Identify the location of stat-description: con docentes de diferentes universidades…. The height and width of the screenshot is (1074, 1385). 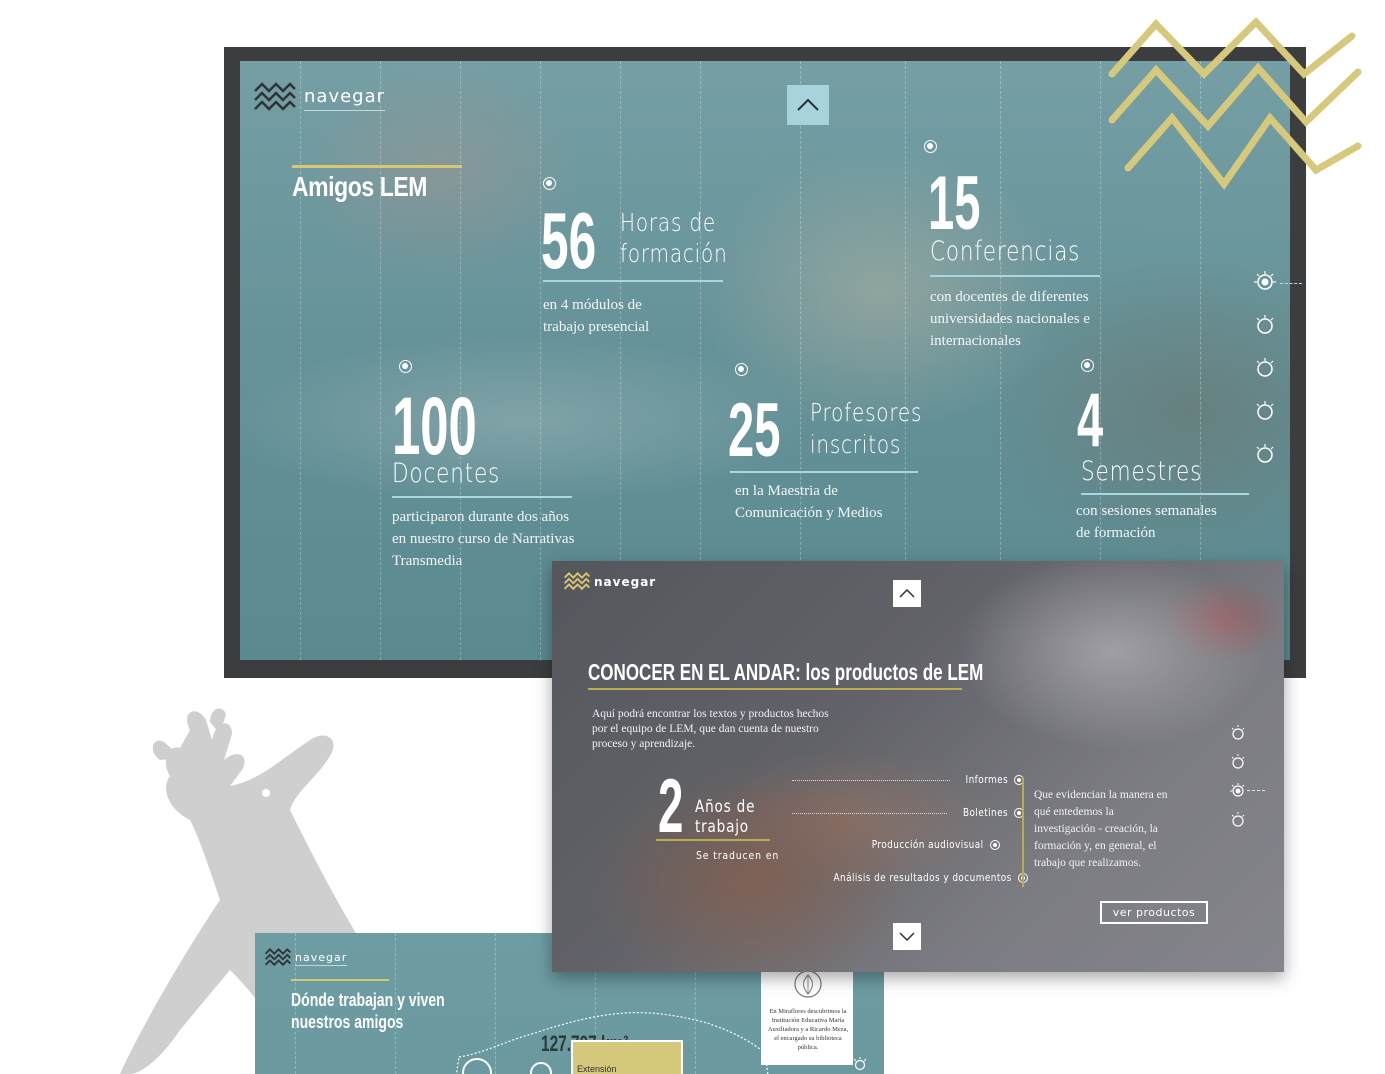
(1010, 319).